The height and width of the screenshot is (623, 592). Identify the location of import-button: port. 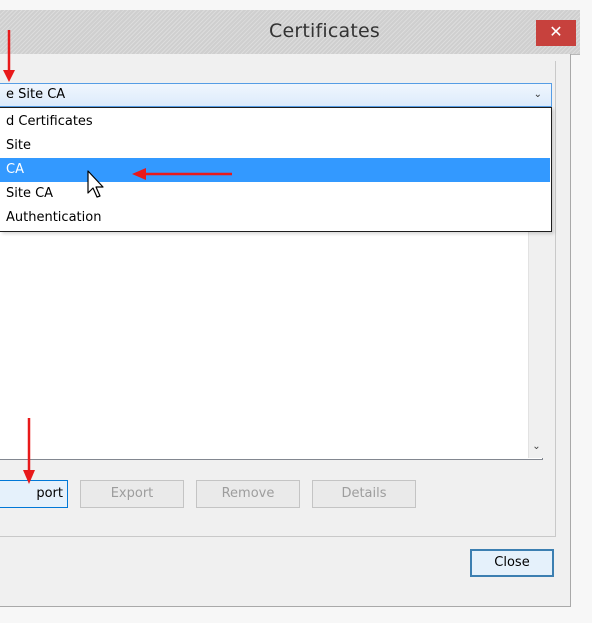
(34, 494).